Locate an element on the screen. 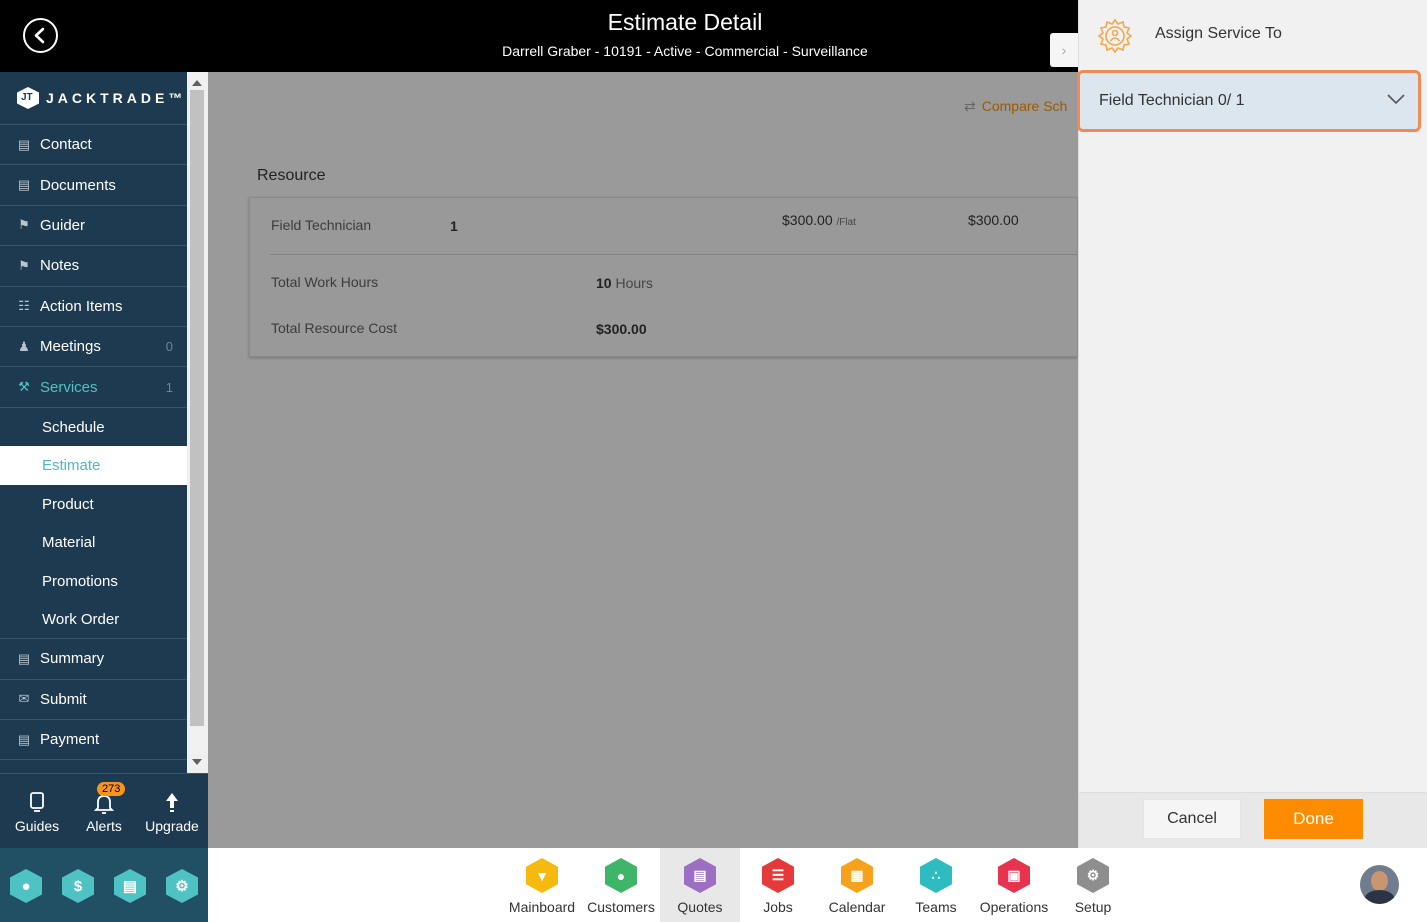  total-work-hours-unit: Hours is located at coordinates (634, 283).